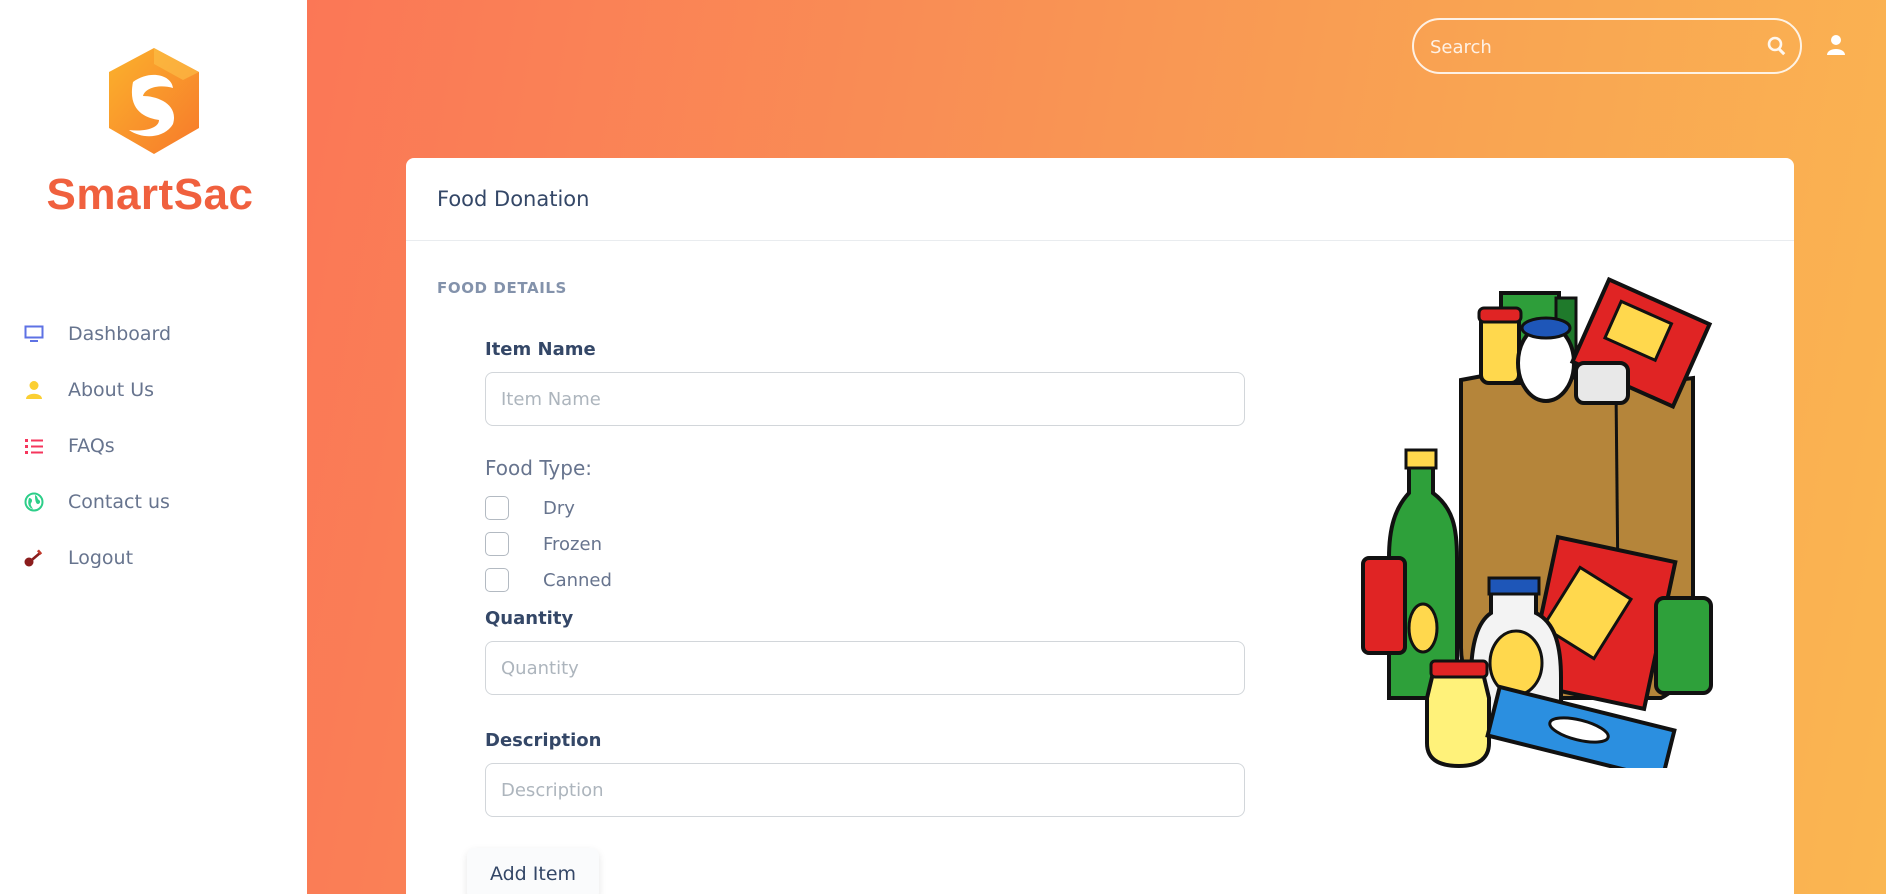 This screenshot has width=1886, height=894. Describe the element at coordinates (497, 508) in the screenshot. I see `dry-checkbox` at that location.